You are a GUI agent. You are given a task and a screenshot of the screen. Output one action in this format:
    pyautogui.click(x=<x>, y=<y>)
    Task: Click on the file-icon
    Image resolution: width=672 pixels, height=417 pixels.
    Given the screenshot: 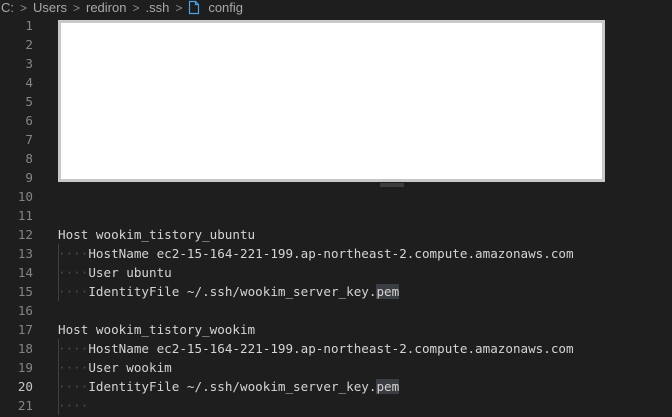 What is the action you would take?
    pyautogui.click(x=194, y=7)
    